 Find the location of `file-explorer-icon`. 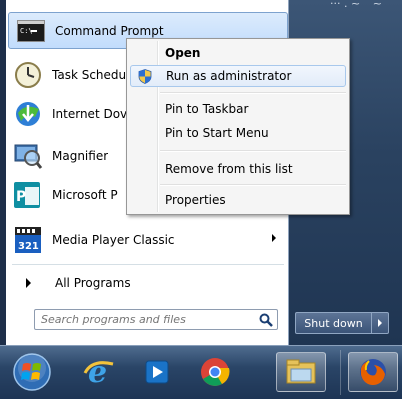

file-explorer-icon is located at coordinates (301, 371).